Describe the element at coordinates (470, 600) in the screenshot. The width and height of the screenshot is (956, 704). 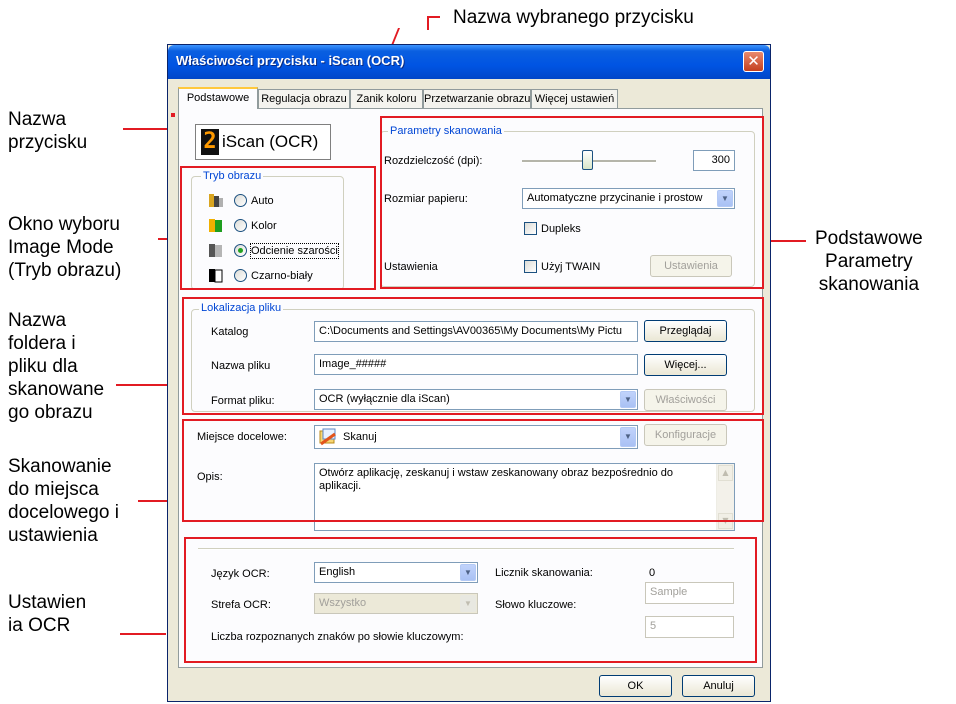
I see `highlight-ocr` at that location.